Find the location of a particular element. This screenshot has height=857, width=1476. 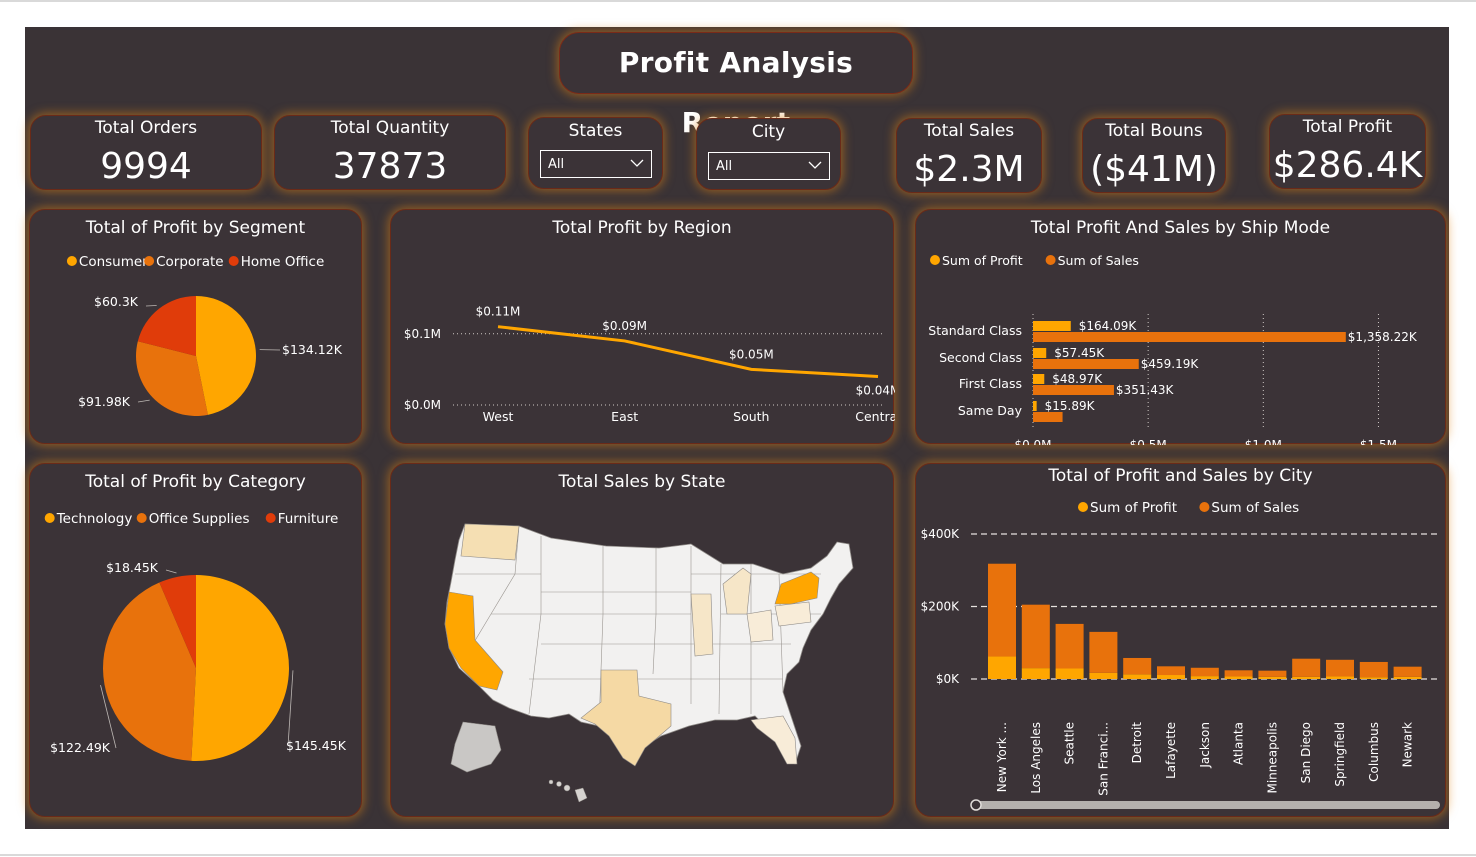

data-label: $48.97K is located at coordinates (1077, 379).